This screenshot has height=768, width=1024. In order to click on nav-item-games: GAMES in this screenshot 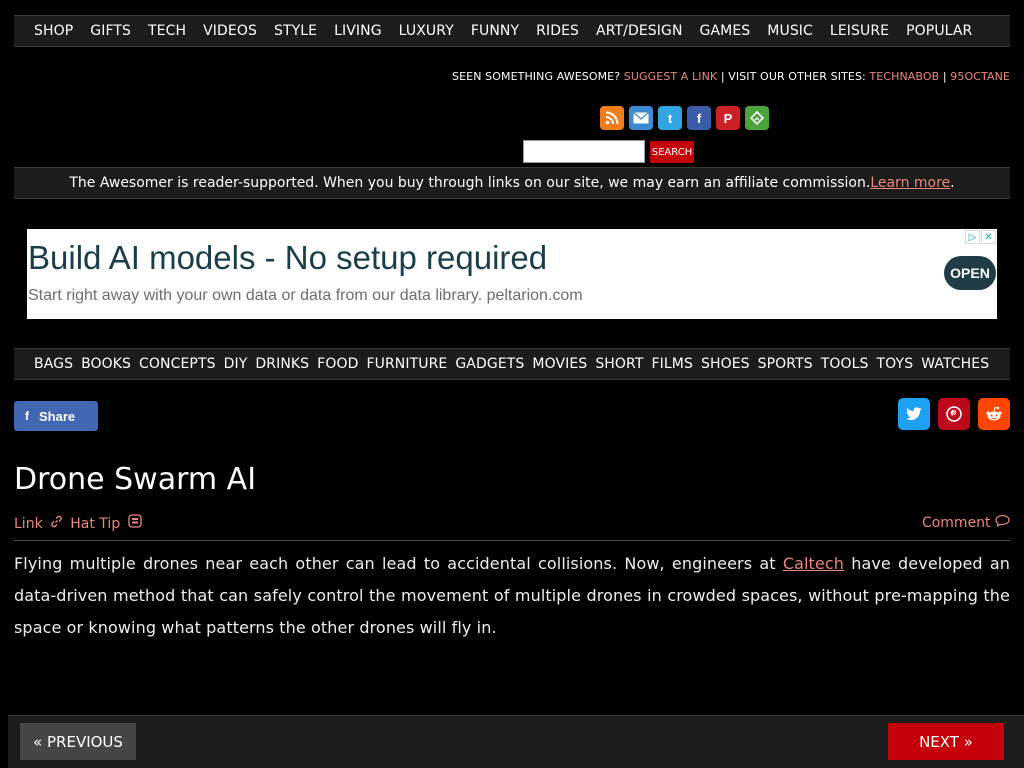, I will do `click(725, 31)`.